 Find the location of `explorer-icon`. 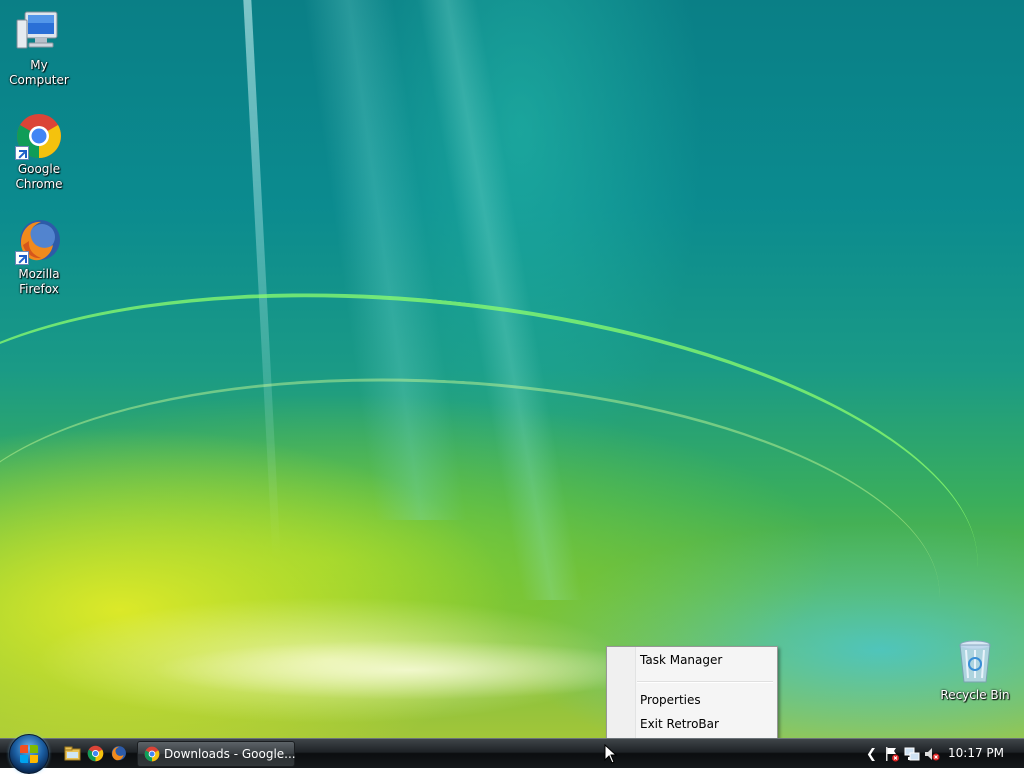

explorer-icon is located at coordinates (72, 753).